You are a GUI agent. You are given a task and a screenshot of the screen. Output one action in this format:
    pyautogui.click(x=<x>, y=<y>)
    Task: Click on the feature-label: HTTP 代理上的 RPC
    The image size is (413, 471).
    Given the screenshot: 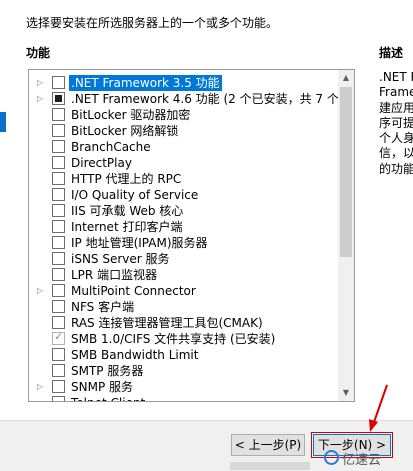 What is the action you would take?
    pyautogui.click(x=126, y=179)
    